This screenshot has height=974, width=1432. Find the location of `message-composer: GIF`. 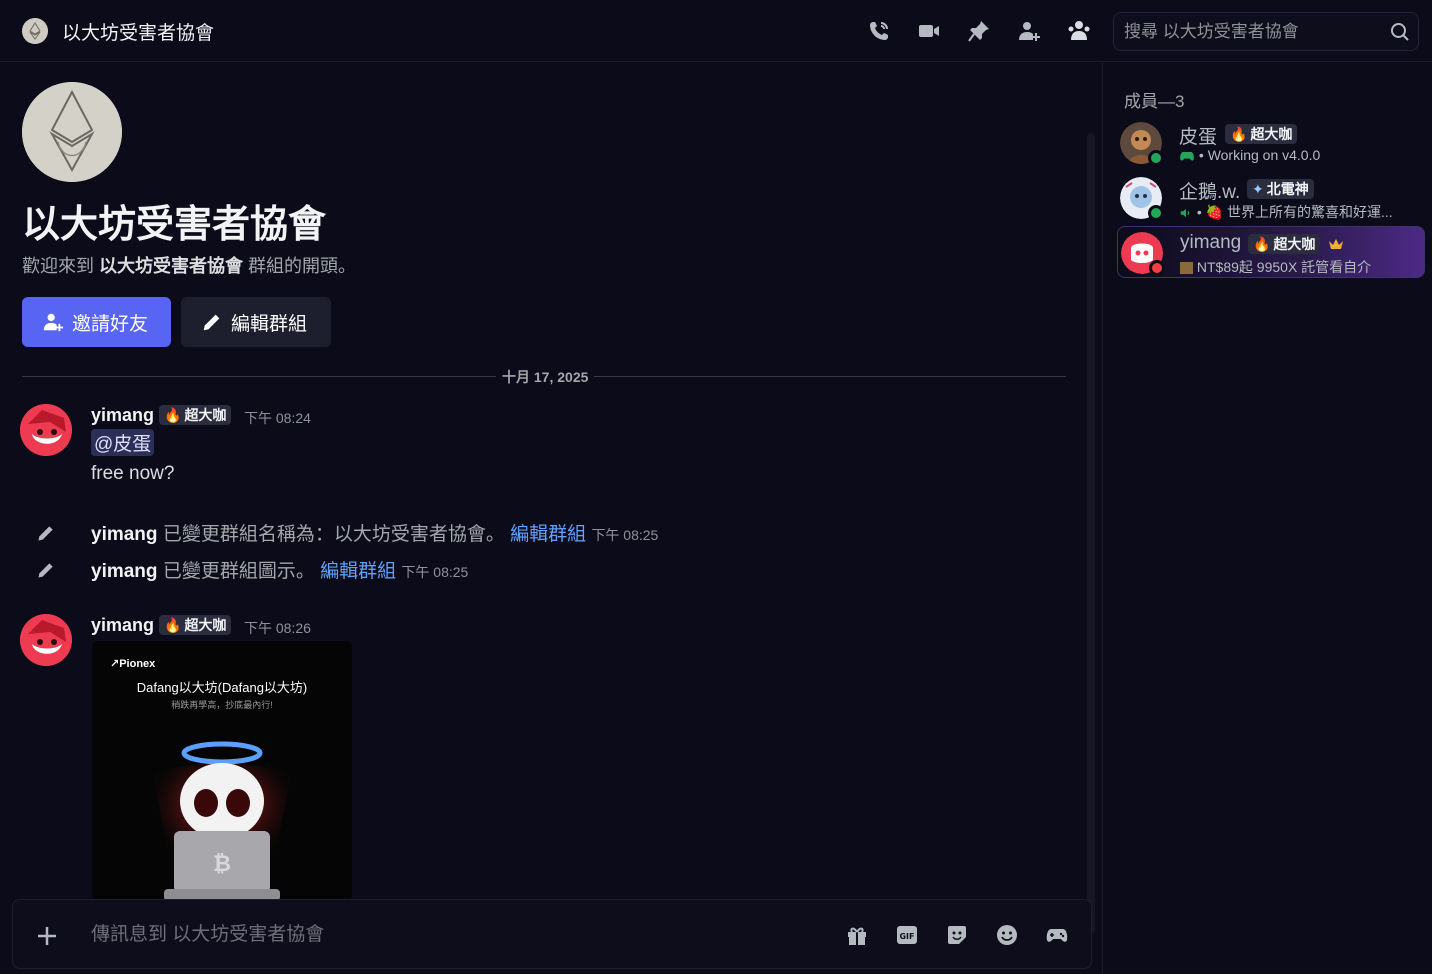

message-composer: GIF is located at coordinates (552, 934).